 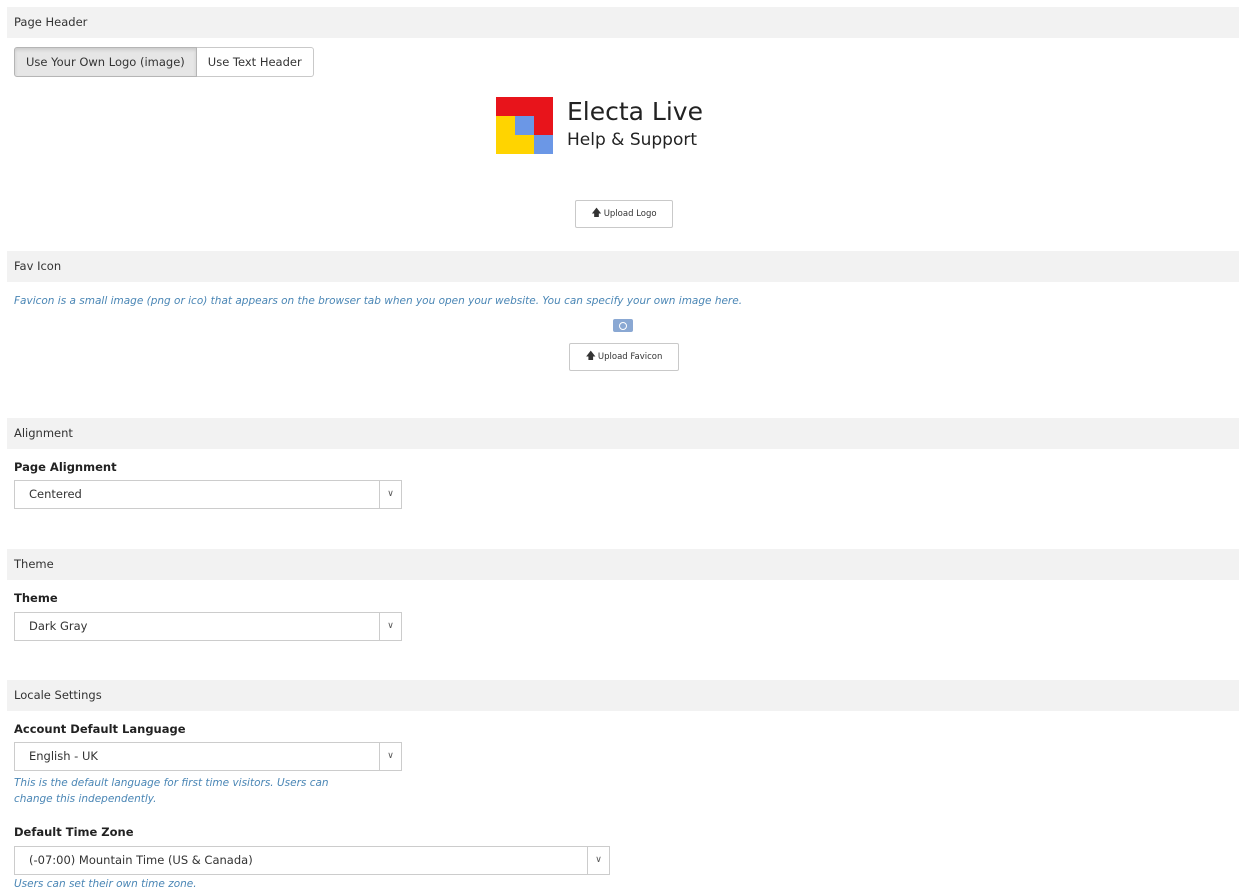 I want to click on page-alignment-value: Centered, so click(x=55, y=494).